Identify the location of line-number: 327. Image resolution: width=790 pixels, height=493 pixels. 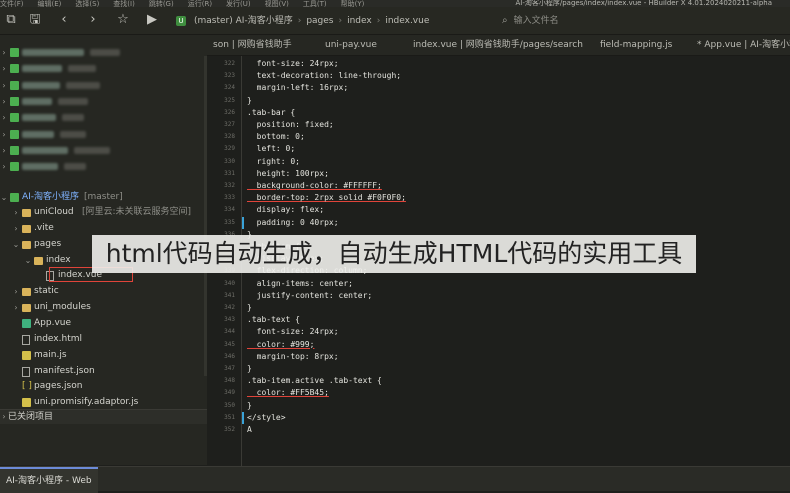
(229, 124).